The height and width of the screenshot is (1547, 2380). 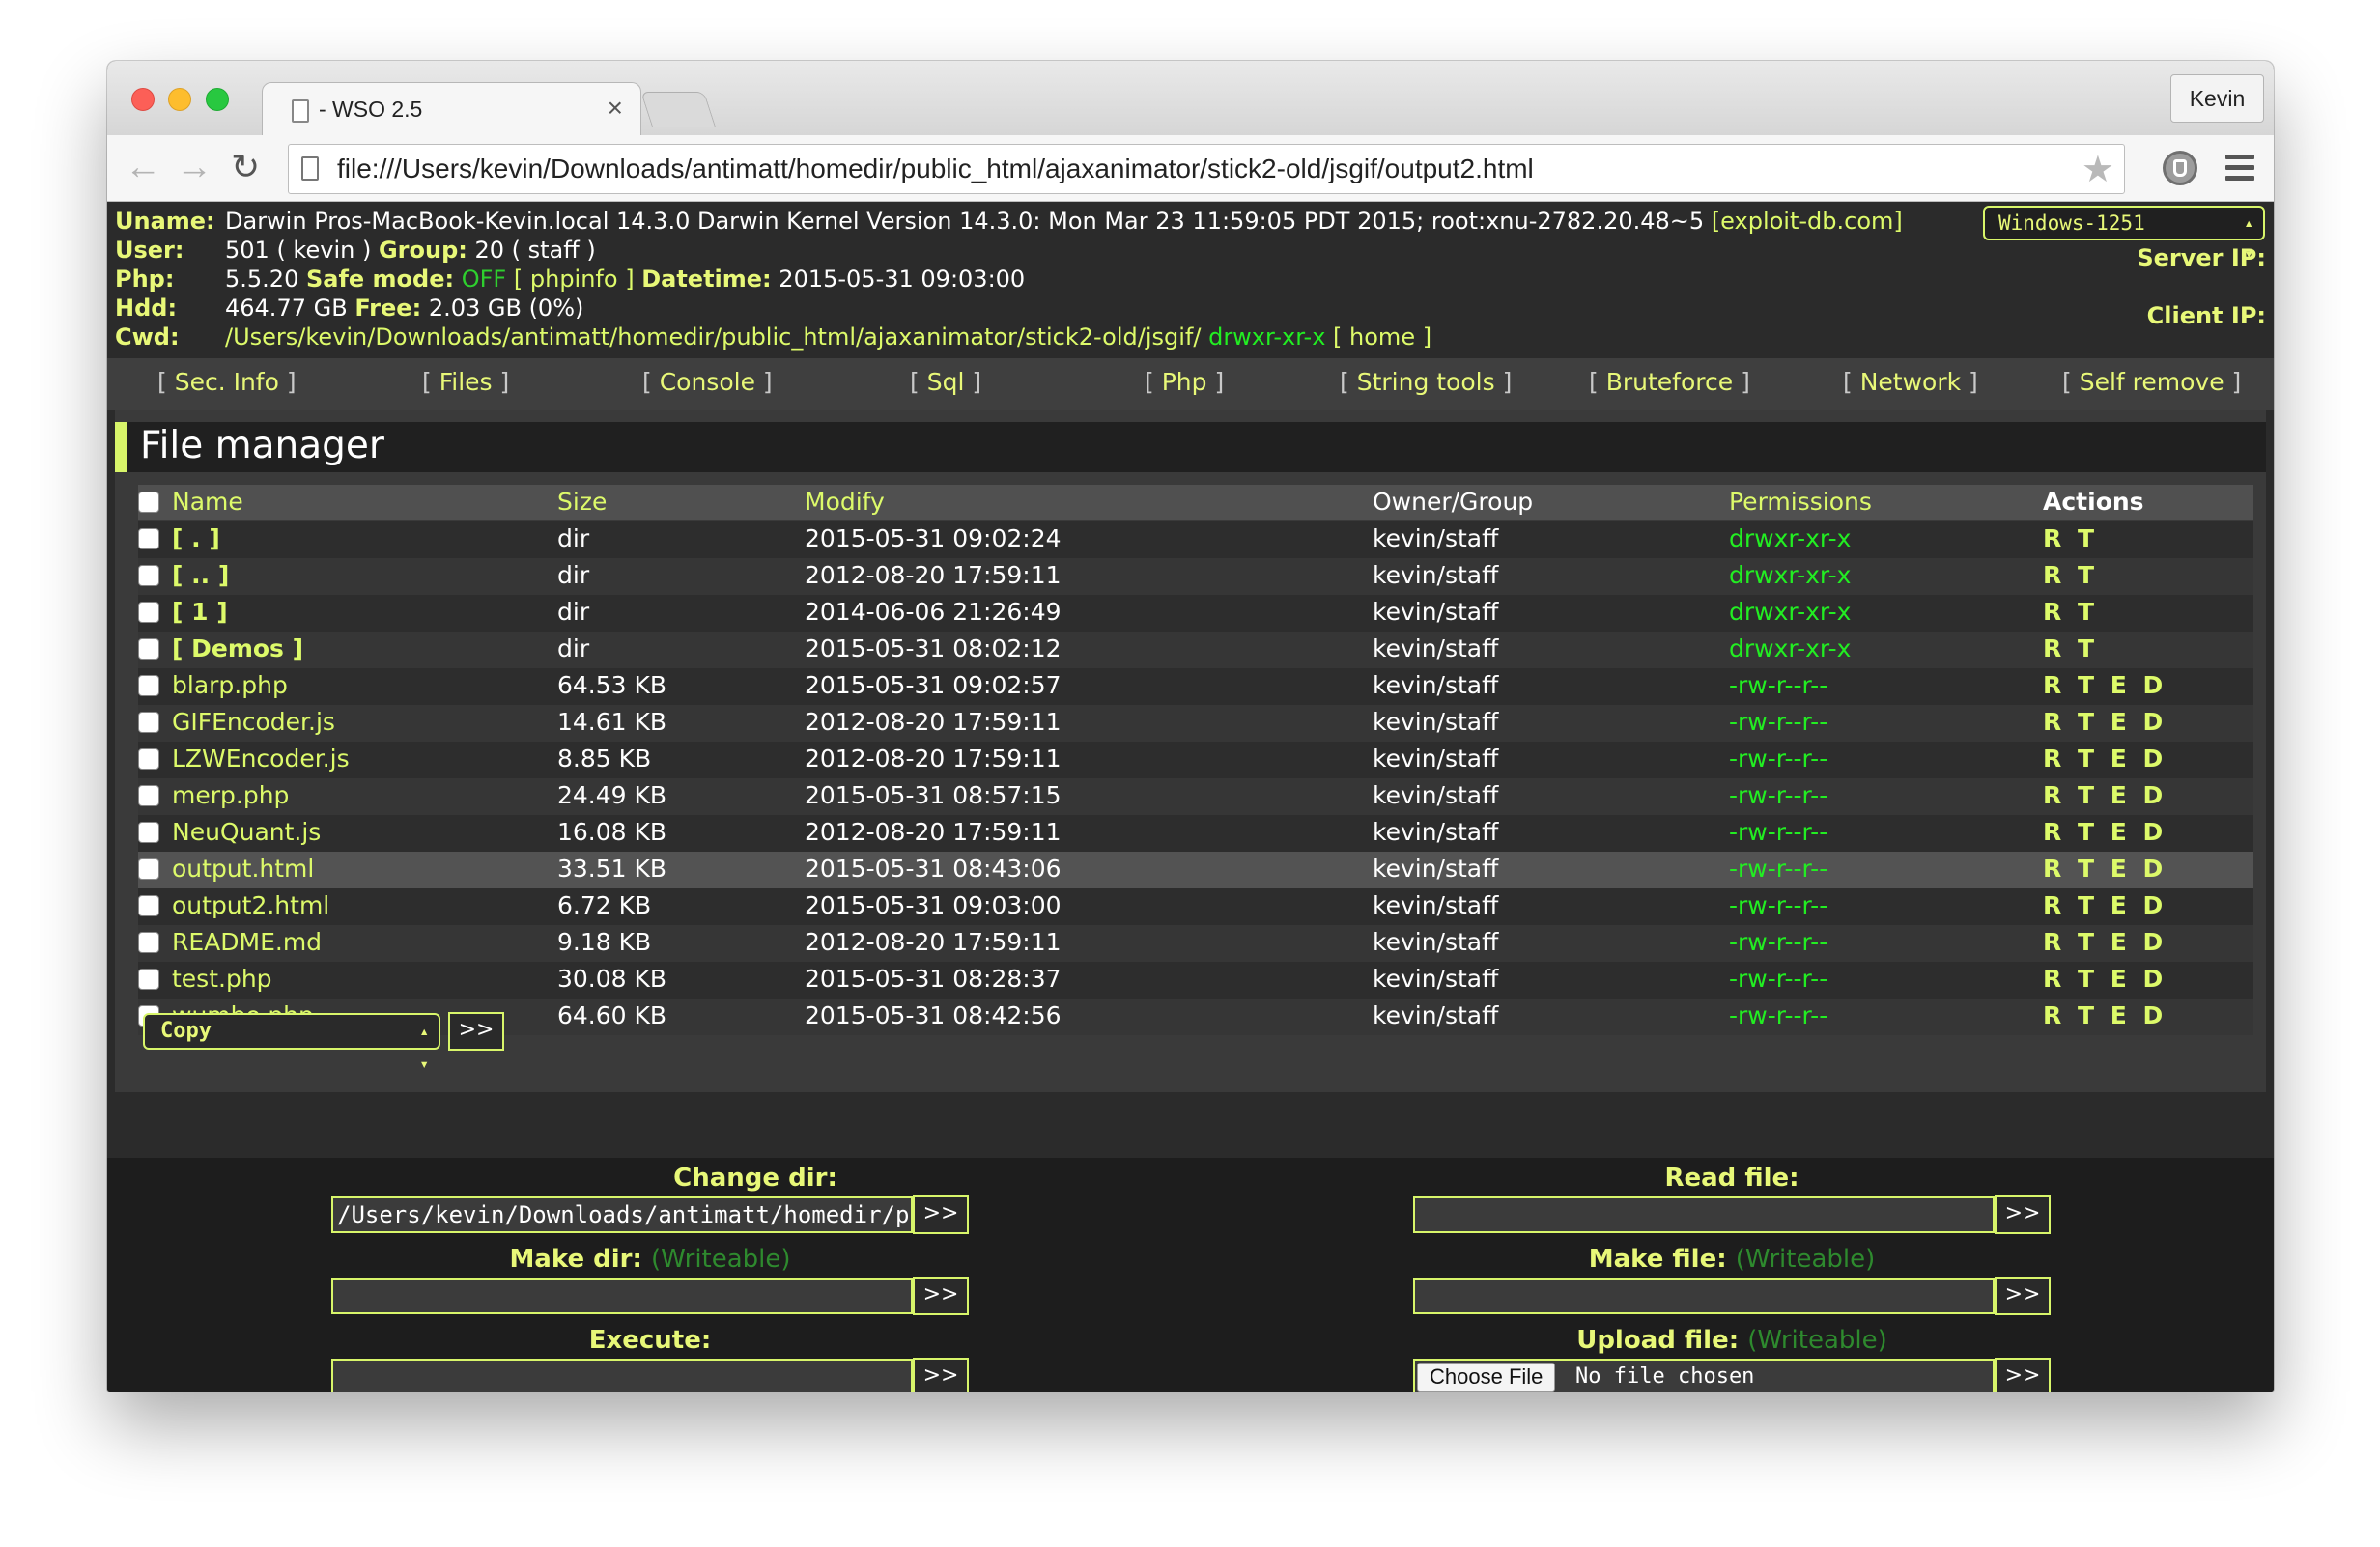 I want to click on make-dir-input, so click(x=622, y=1296).